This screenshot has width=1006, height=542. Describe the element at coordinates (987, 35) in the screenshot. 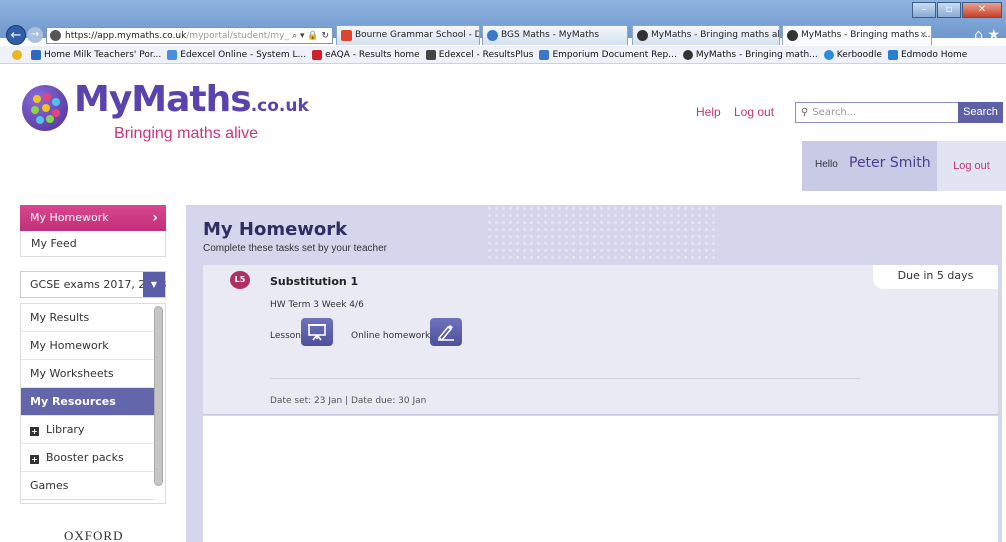

I see `home-star-icon: ⌂ ★` at that location.